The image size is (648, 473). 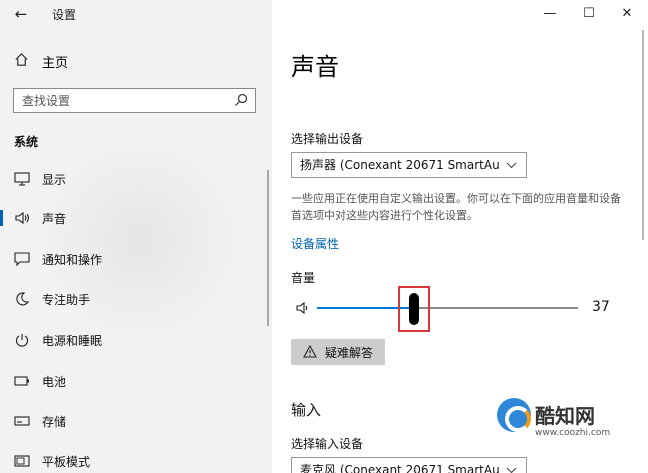 I want to click on storage-icon, so click(x=22, y=421).